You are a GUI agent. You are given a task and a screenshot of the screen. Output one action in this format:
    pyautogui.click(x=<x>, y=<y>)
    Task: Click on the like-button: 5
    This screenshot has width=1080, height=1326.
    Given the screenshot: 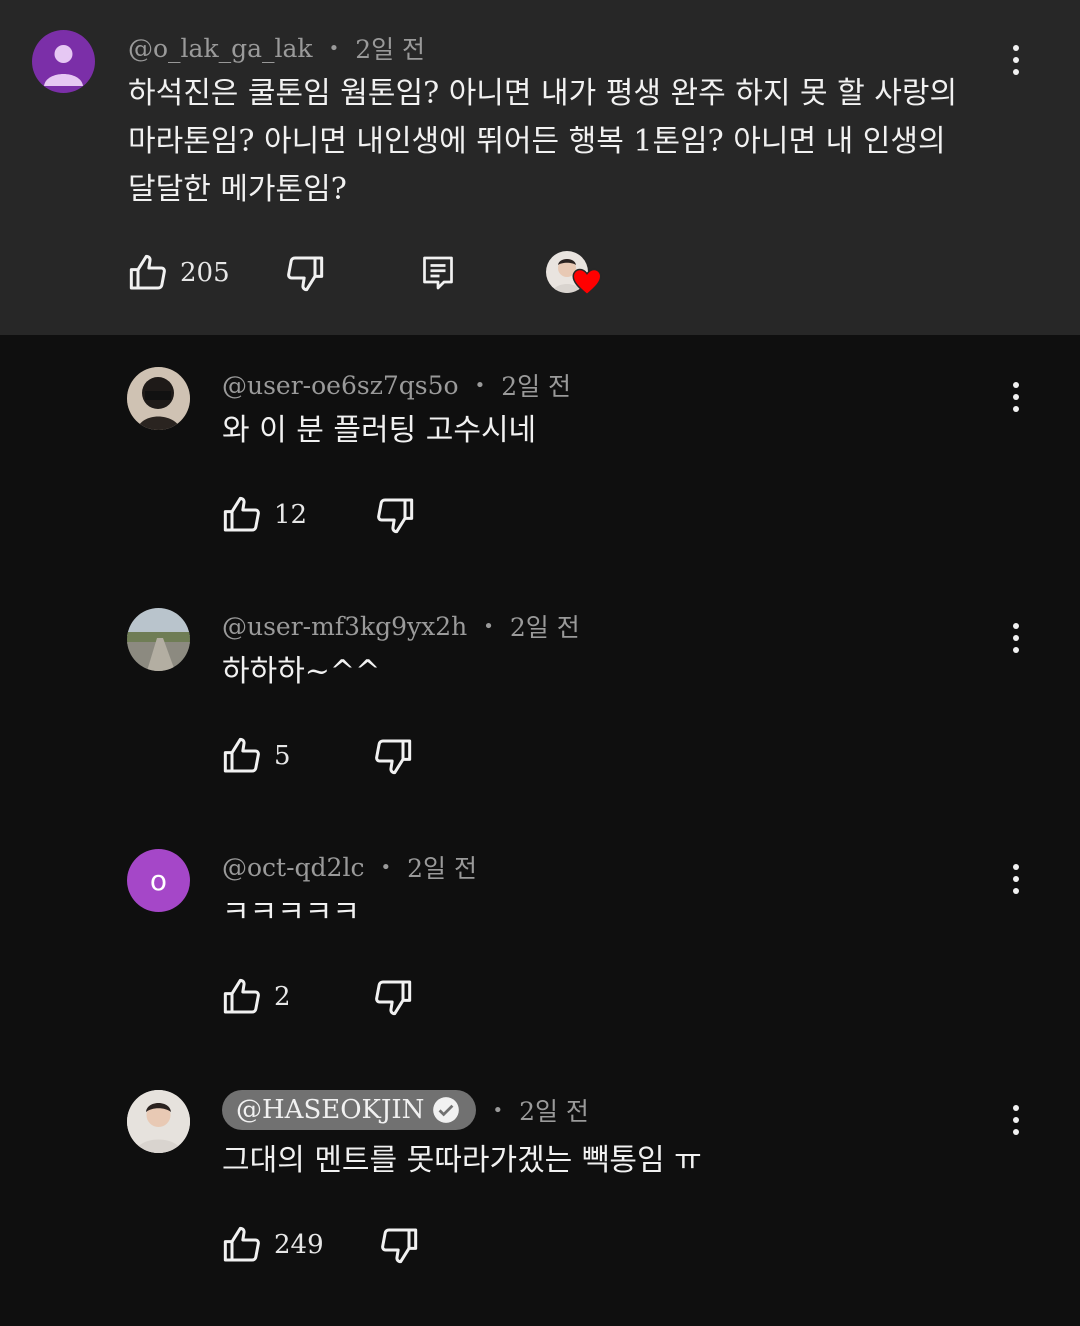 What is the action you would take?
    pyautogui.click(x=256, y=756)
    